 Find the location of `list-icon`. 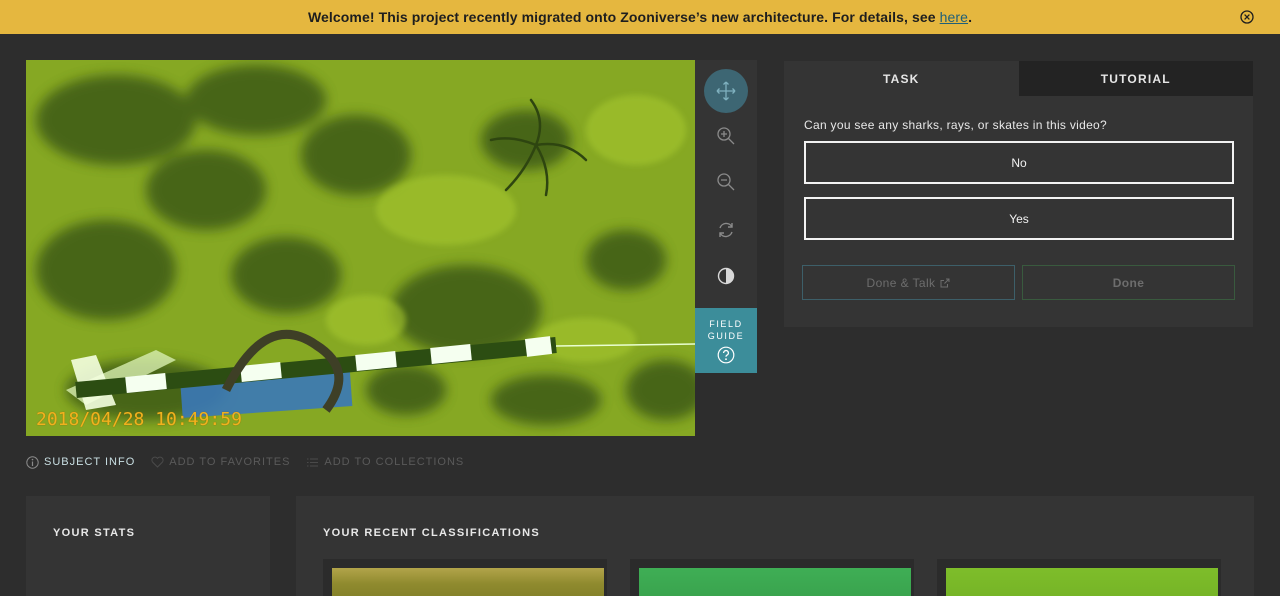

list-icon is located at coordinates (313, 462).